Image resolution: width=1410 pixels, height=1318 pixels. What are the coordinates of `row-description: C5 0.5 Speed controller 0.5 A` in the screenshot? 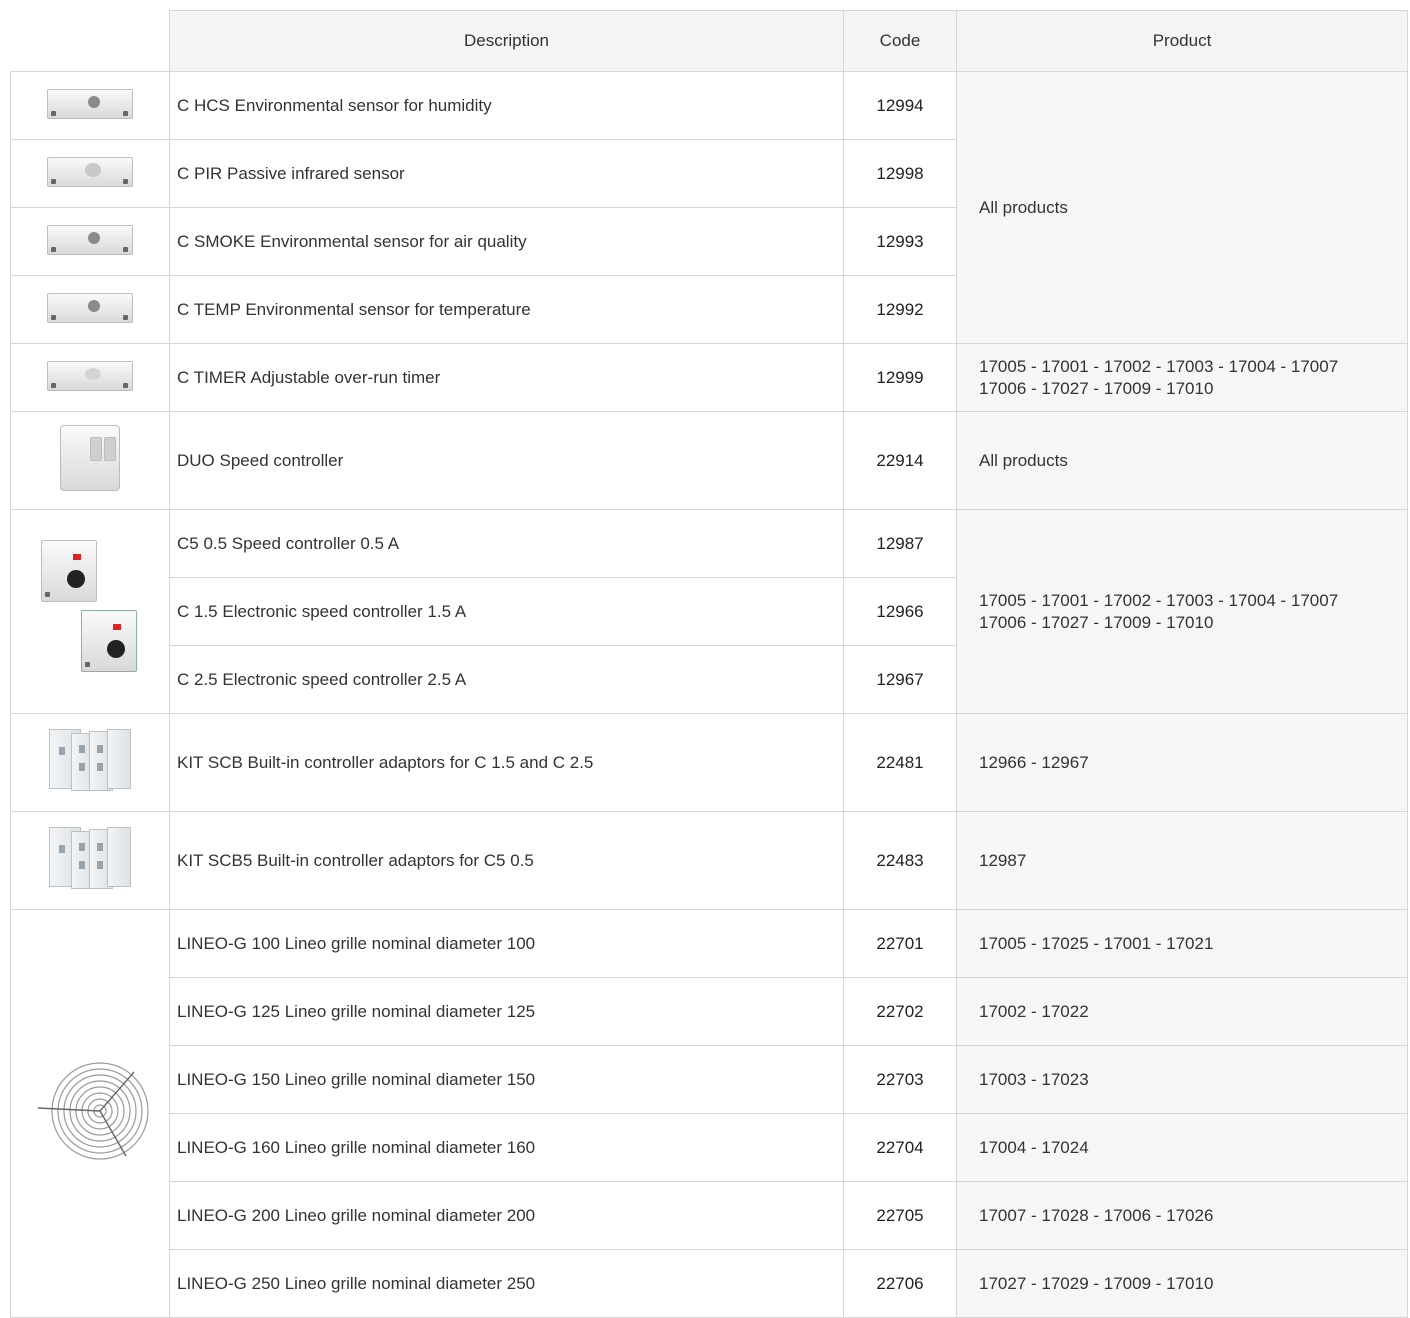 It's located at (506, 543).